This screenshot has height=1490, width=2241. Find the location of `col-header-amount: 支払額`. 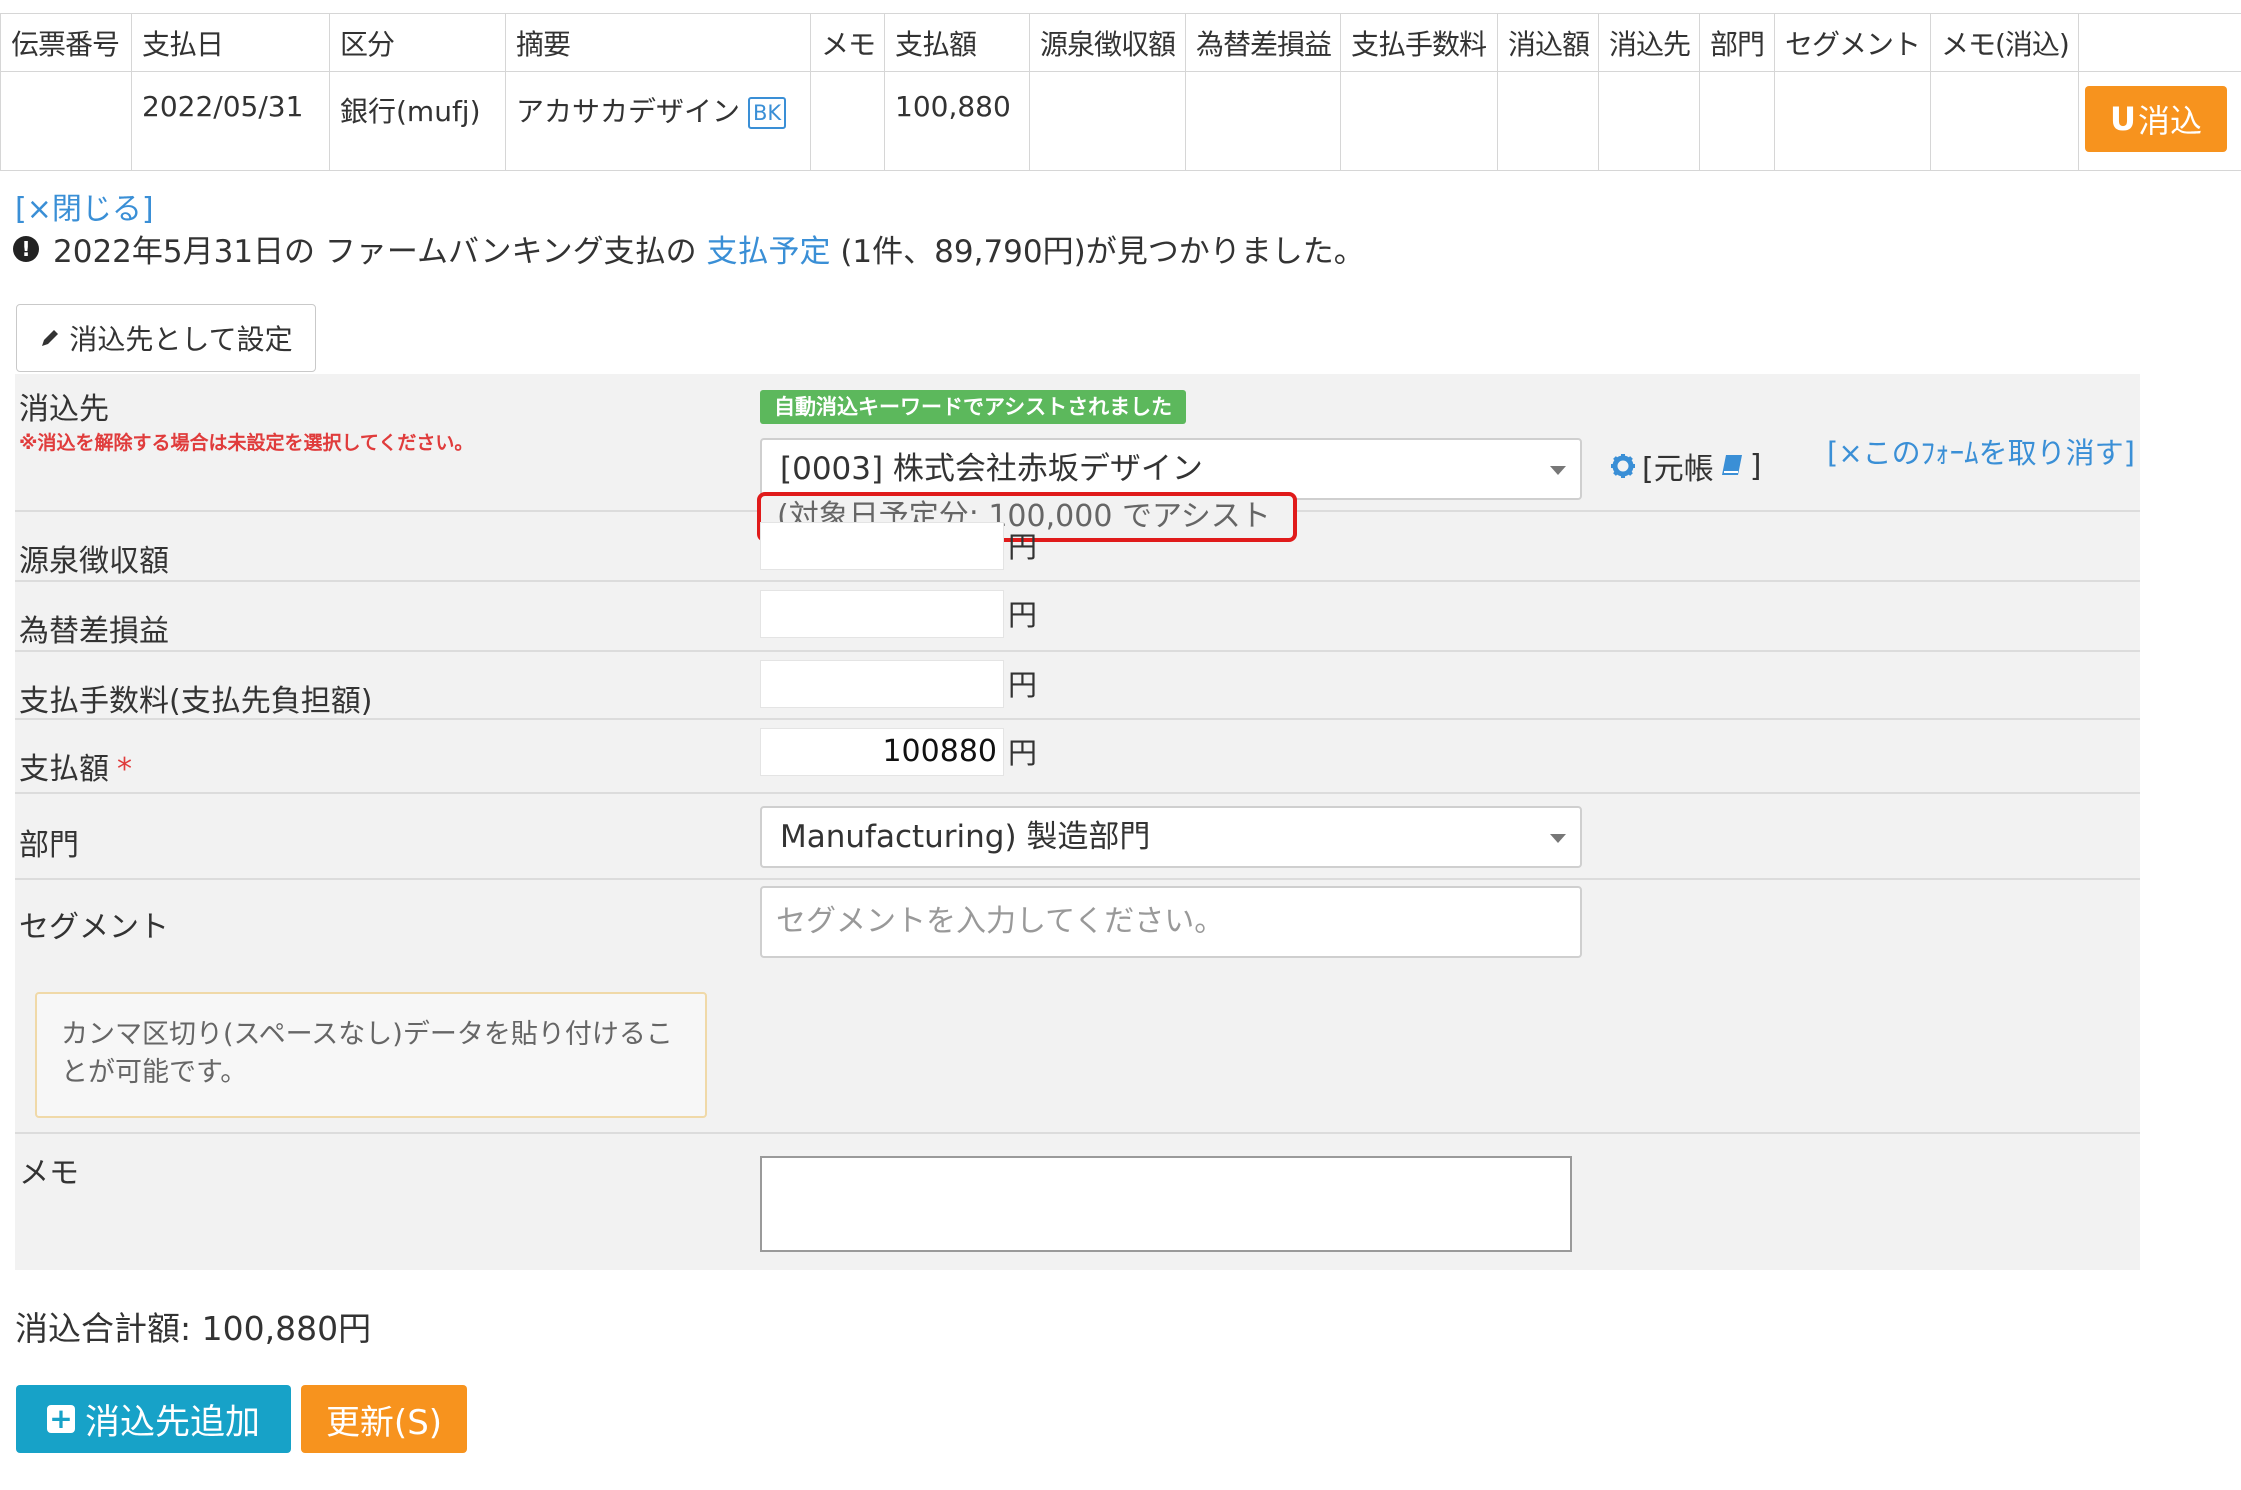

col-header-amount: 支払額 is located at coordinates (957, 42).